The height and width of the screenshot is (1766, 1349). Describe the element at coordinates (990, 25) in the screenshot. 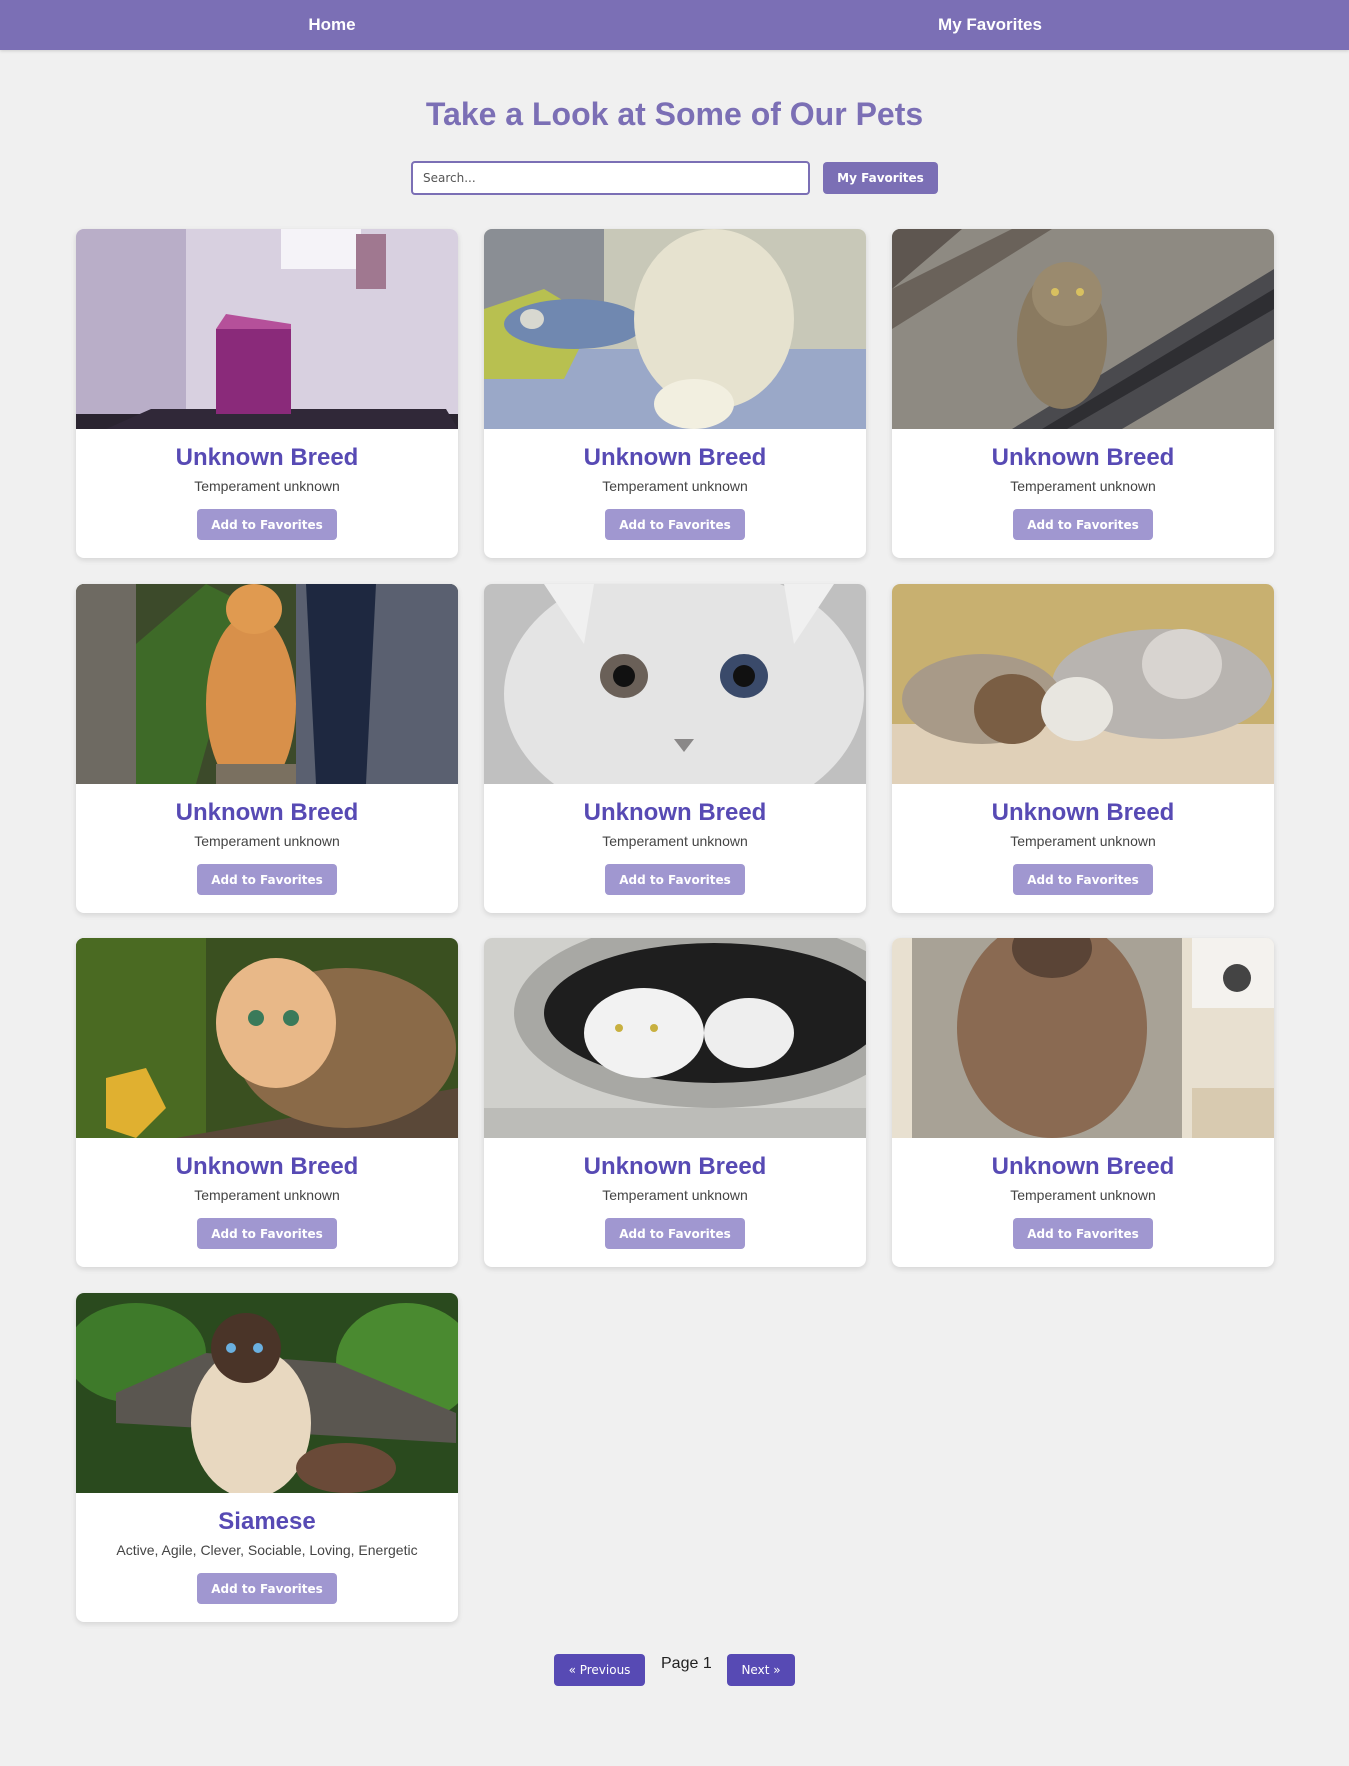

I see `nav-favorites-link: My Favorites` at that location.